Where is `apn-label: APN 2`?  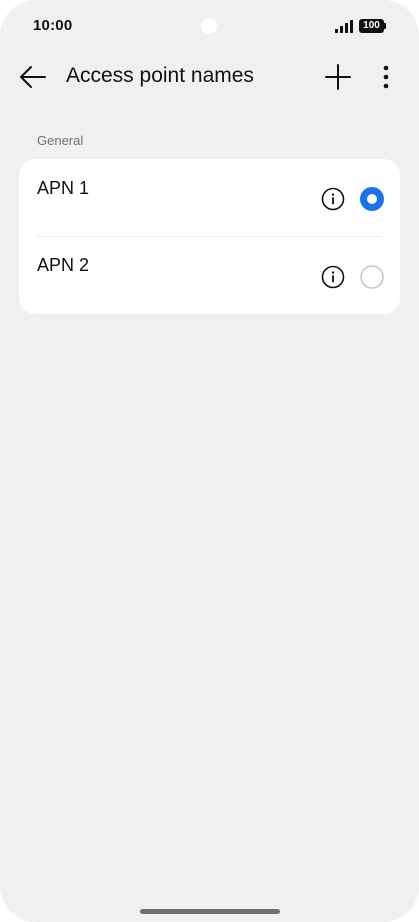 apn-label: APN 2 is located at coordinates (63, 265).